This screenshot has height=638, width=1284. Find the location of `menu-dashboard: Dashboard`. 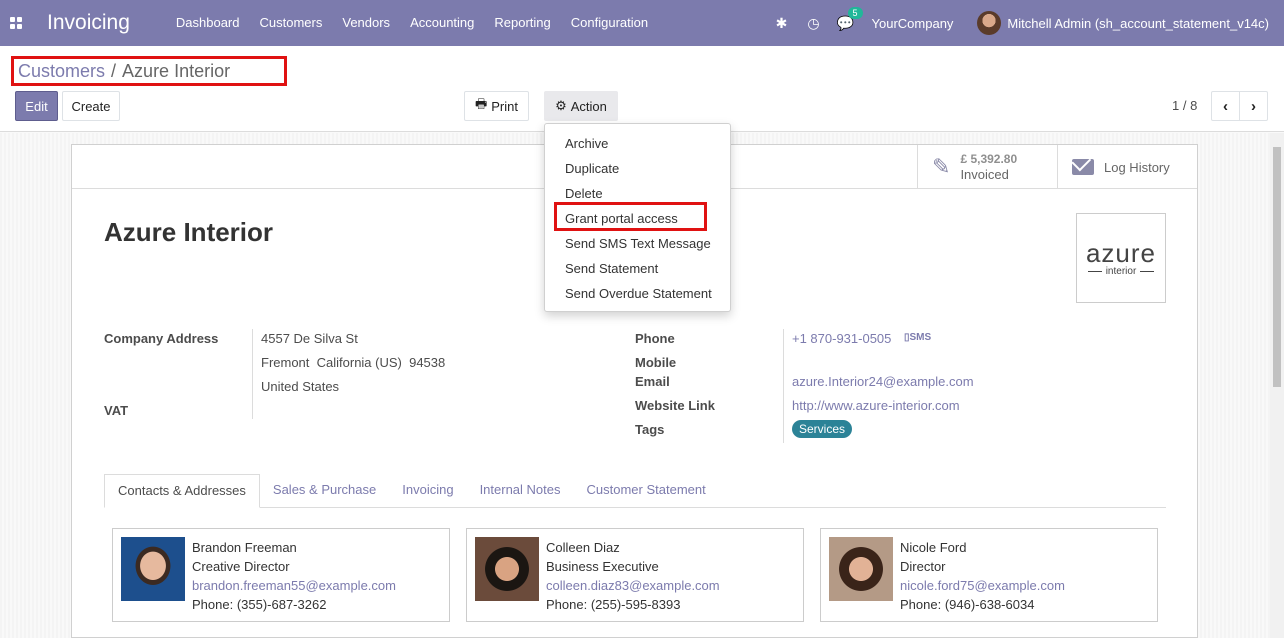

menu-dashboard: Dashboard is located at coordinates (208, 23).